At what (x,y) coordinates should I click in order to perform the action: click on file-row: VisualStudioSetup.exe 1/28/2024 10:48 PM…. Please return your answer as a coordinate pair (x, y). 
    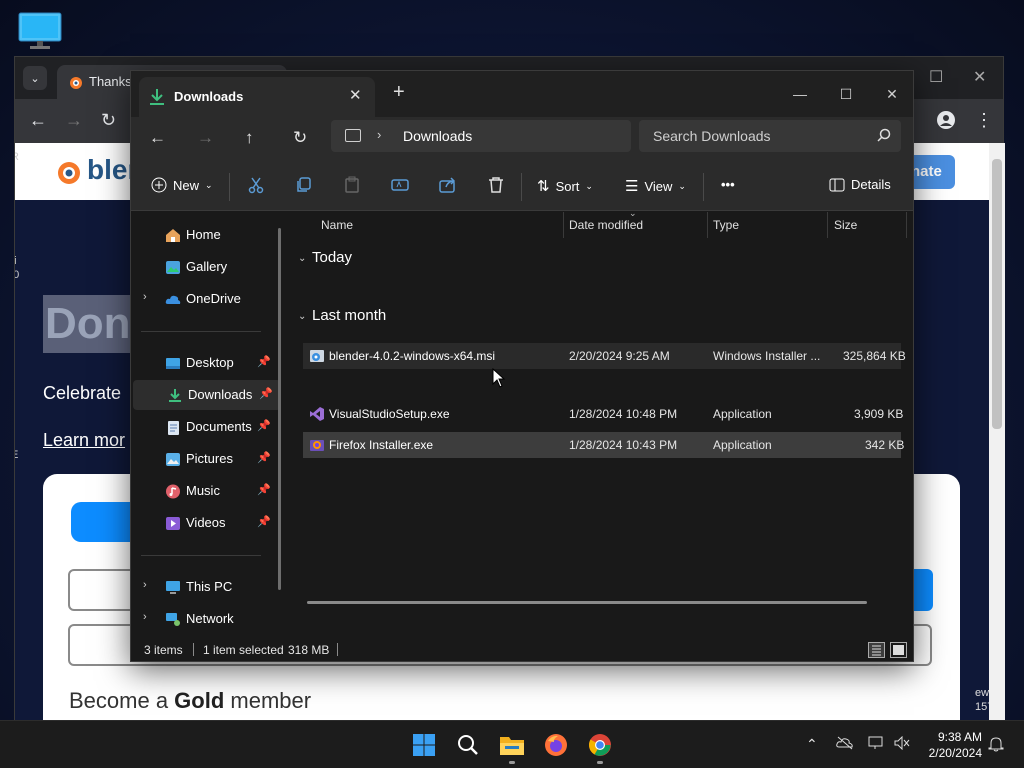
    Looking at the image, I should click on (603, 414).